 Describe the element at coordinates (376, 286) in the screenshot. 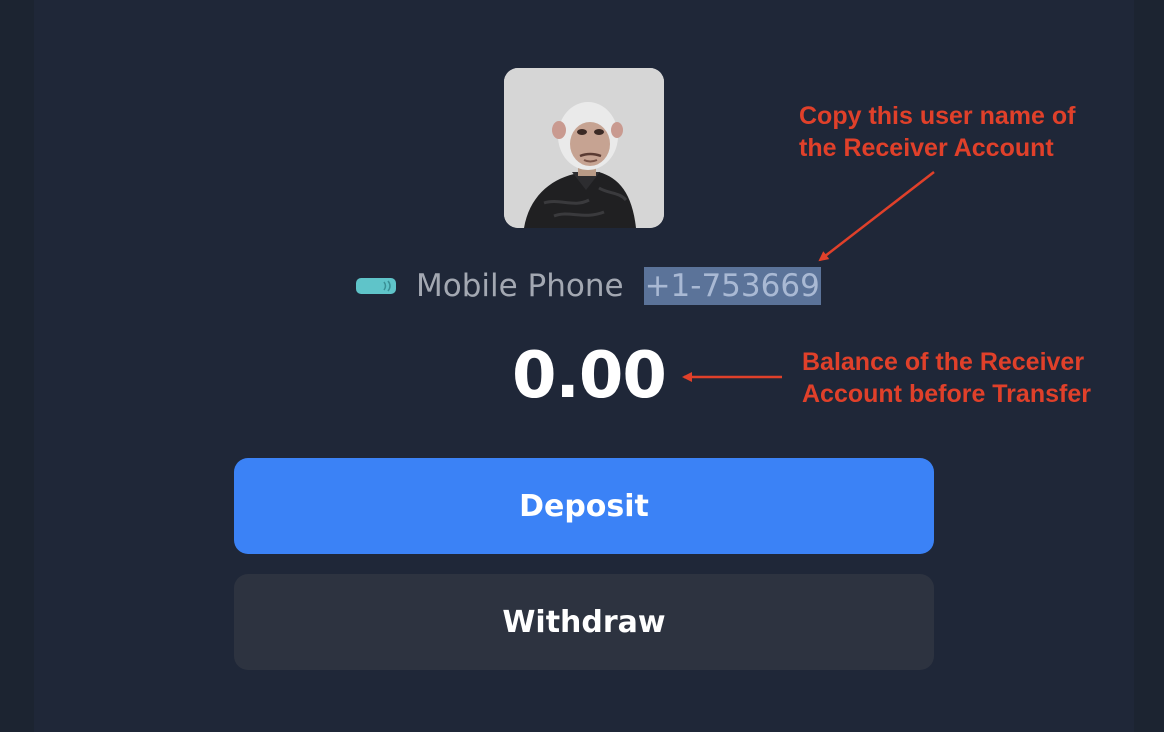

I see `phone-icon` at that location.